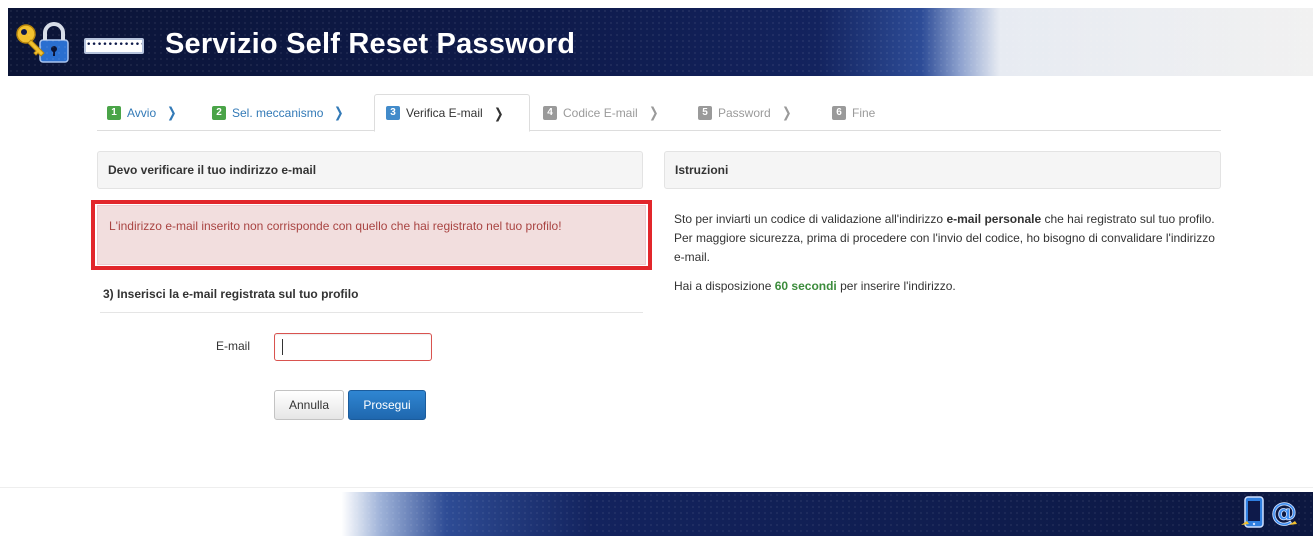 Image resolution: width=1313 pixels, height=536 pixels. What do you see at coordinates (233, 346) in the screenshot?
I see `email-label: E-mail` at bounding box center [233, 346].